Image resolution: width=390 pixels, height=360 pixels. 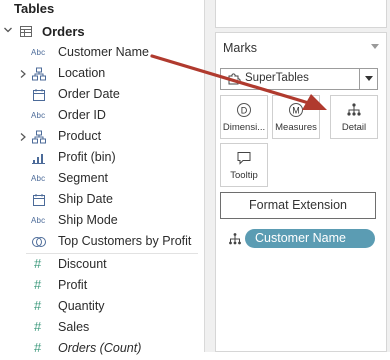 What do you see at coordinates (80, 136) in the screenshot?
I see `field-label: Product` at bounding box center [80, 136].